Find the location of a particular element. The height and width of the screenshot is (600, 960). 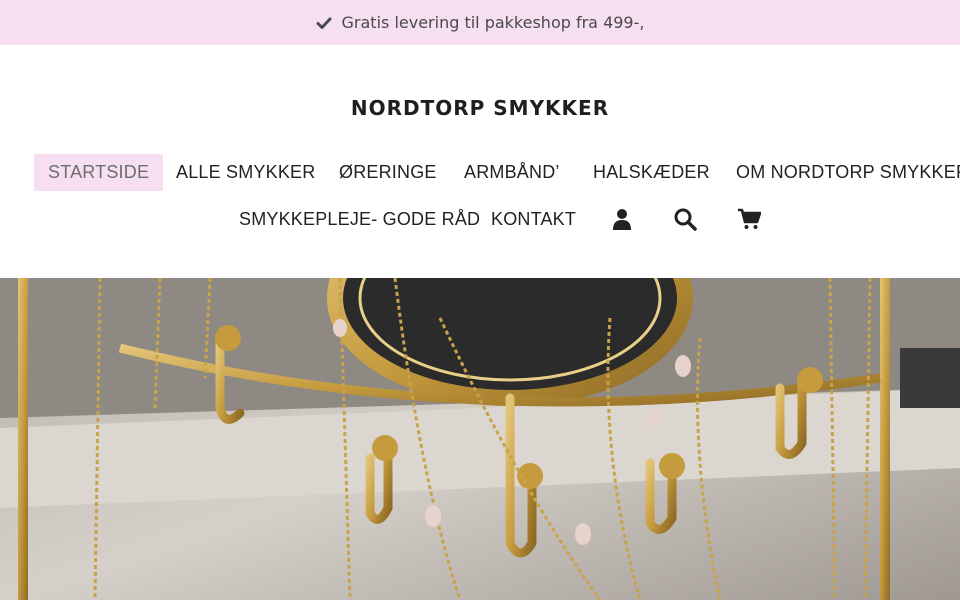

nav-item-armbaand: ARMBÅND’ is located at coordinates (512, 172).